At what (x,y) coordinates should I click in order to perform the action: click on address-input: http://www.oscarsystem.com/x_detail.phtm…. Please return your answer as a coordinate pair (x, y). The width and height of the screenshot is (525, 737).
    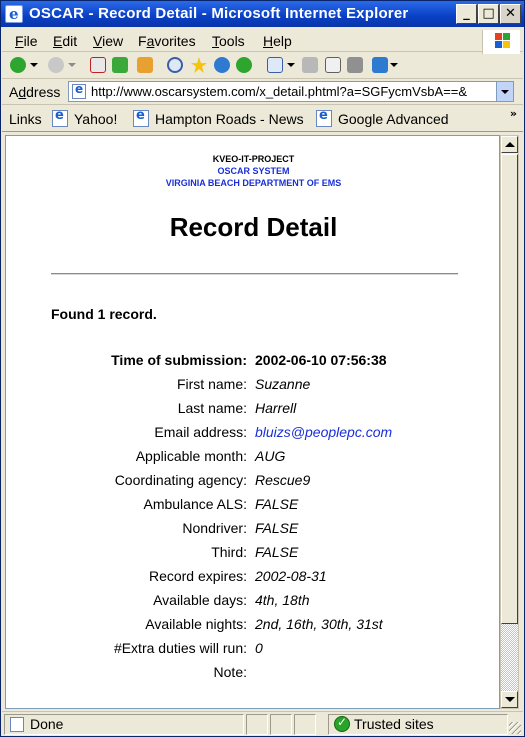
    Looking at the image, I should click on (291, 91).